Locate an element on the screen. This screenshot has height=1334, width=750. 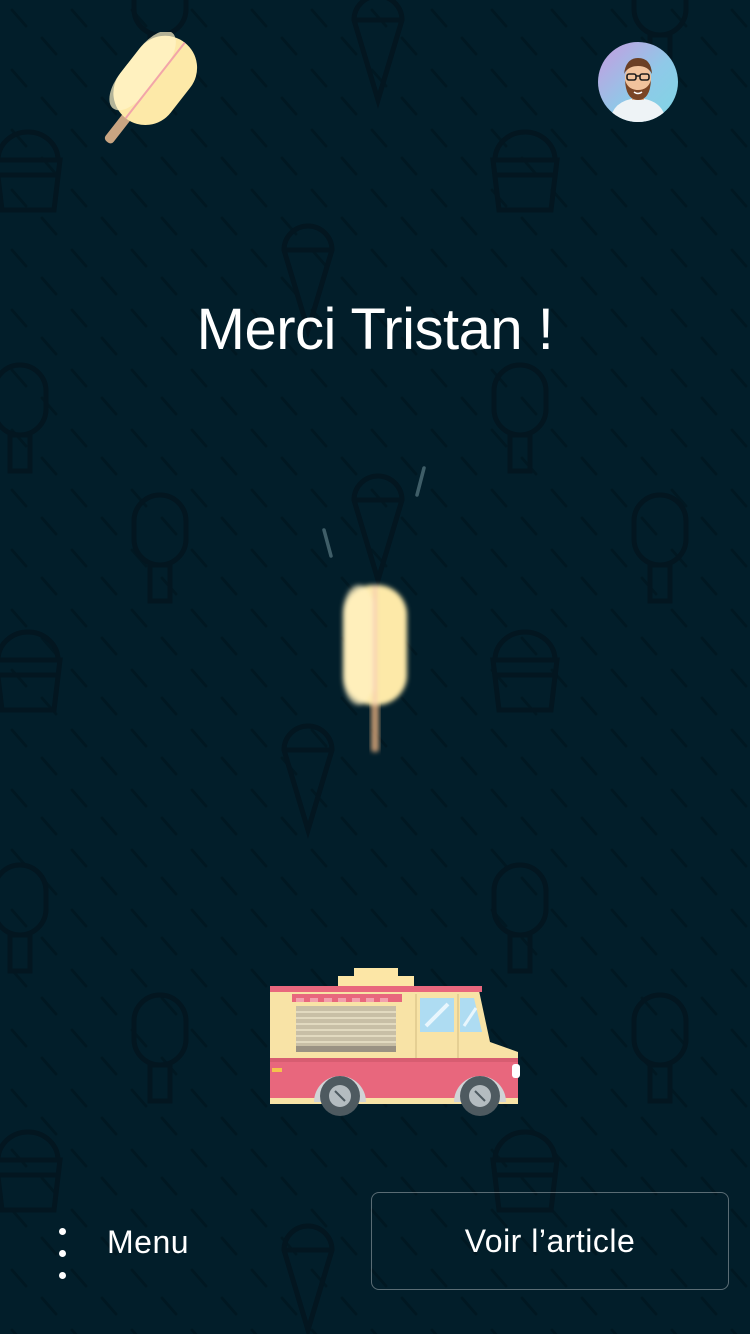
view-article-button: Voir l’article is located at coordinates (550, 1241).